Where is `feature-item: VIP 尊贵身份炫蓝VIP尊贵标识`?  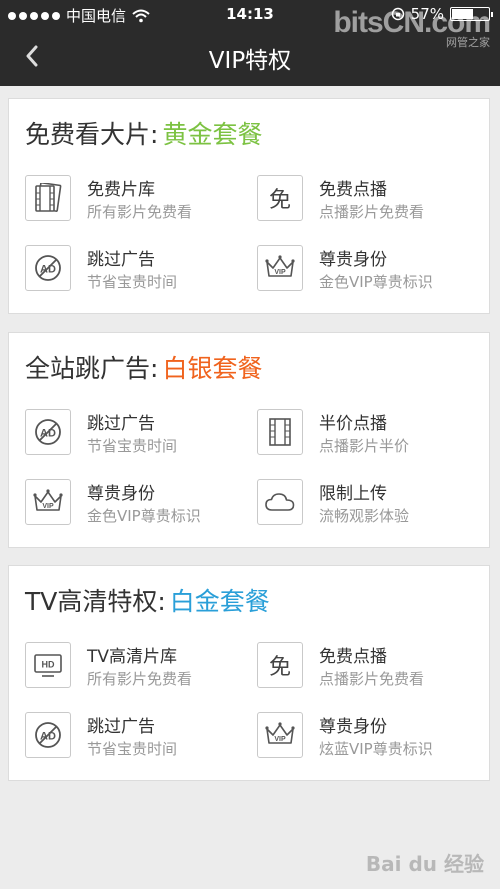
feature-item: VIP 尊贵身份炫蓝VIP尊贵标识 is located at coordinates (372, 740).